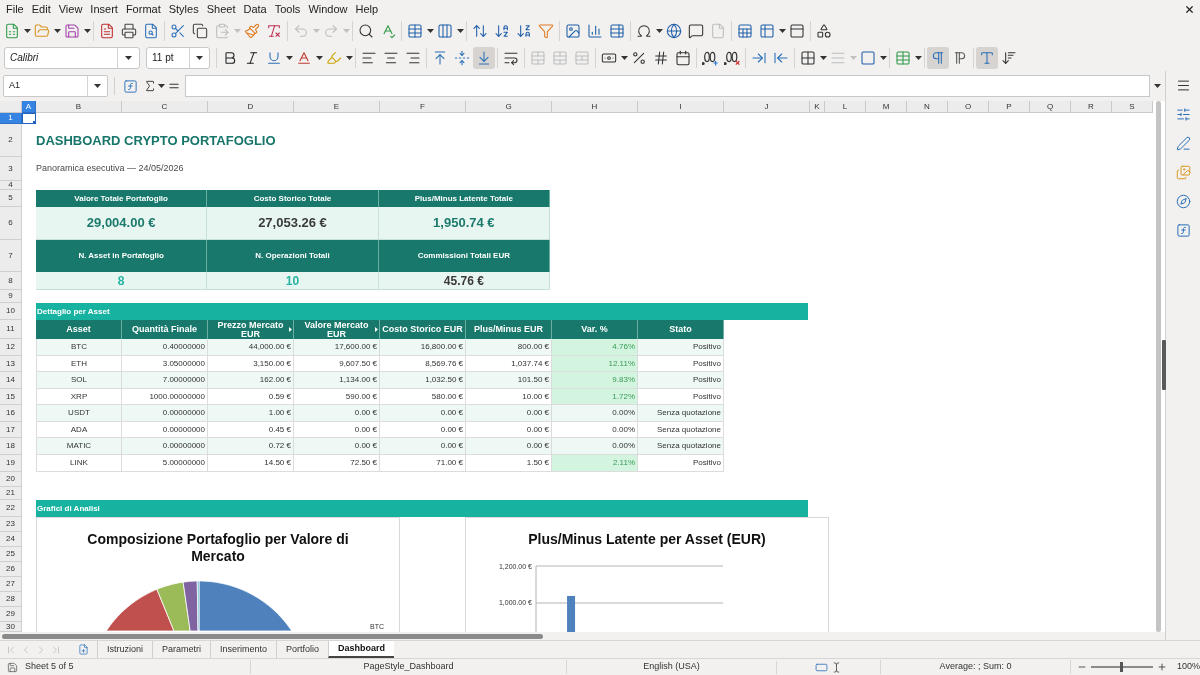 This screenshot has height=675, width=1200. What do you see at coordinates (11, 627) in the screenshot?
I see `row-header: 30` at bounding box center [11, 627].